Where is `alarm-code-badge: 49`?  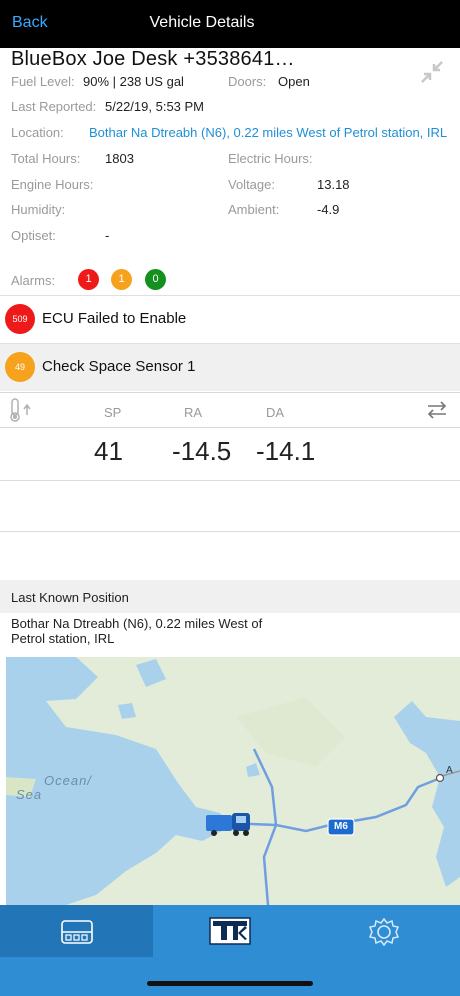 alarm-code-badge: 49 is located at coordinates (20, 367).